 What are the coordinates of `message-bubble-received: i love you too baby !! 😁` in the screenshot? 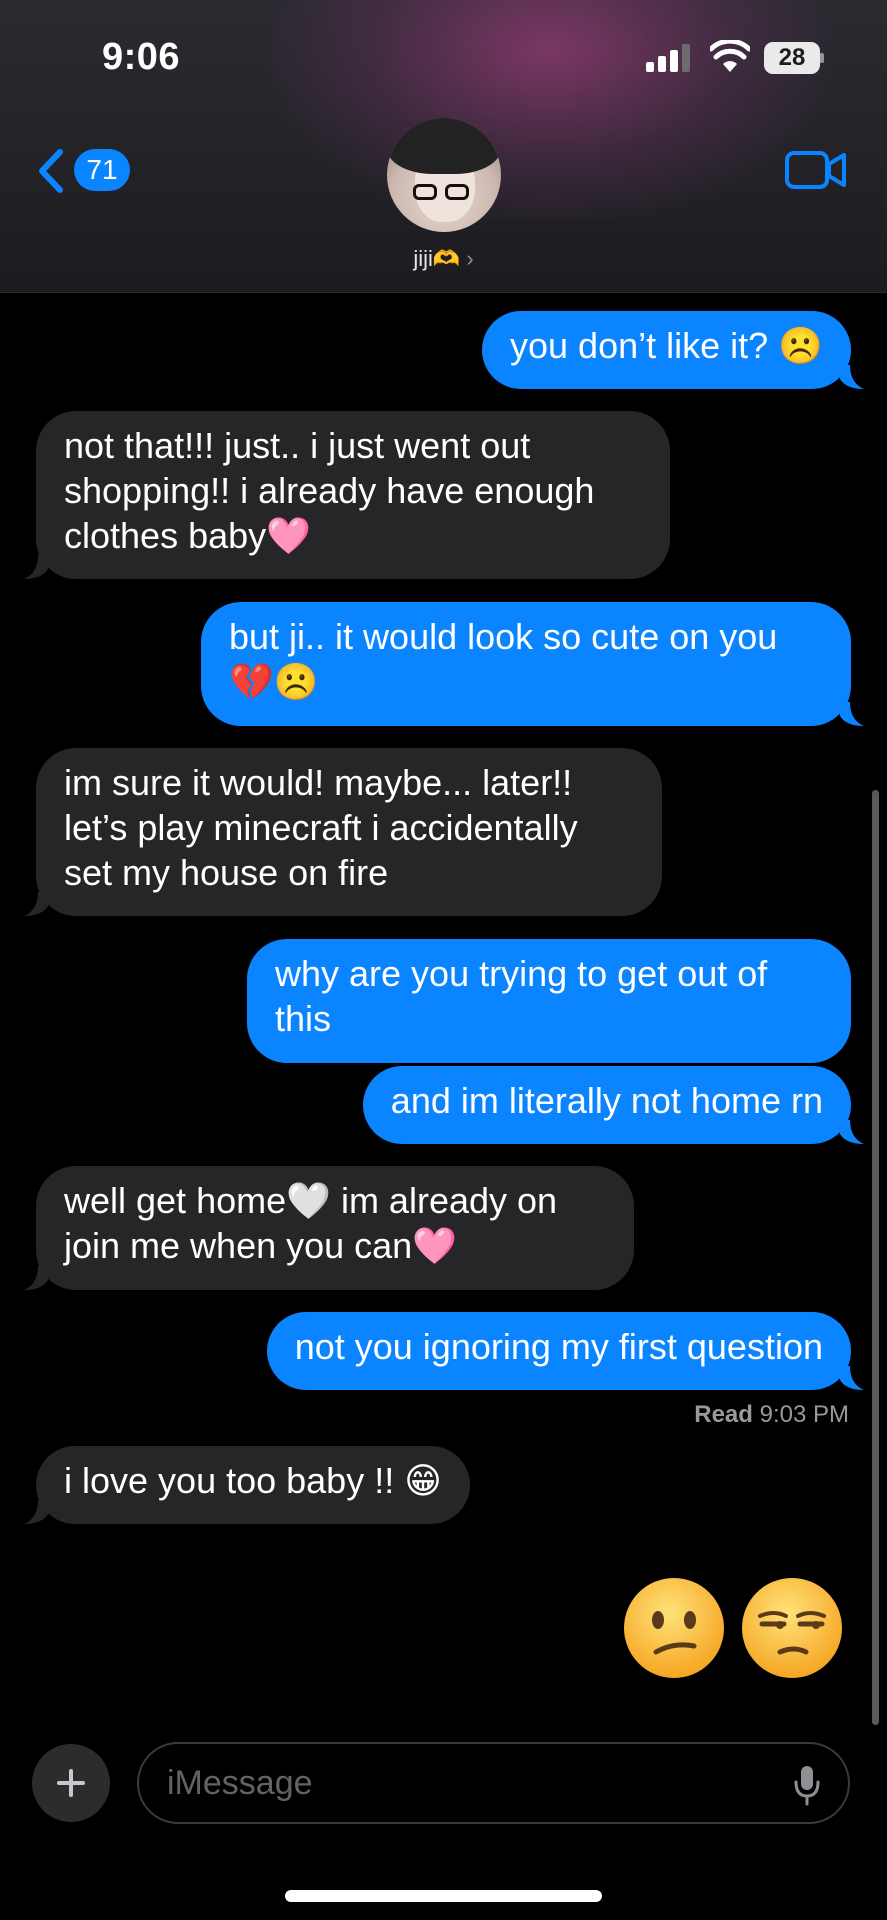 It's located at (253, 1485).